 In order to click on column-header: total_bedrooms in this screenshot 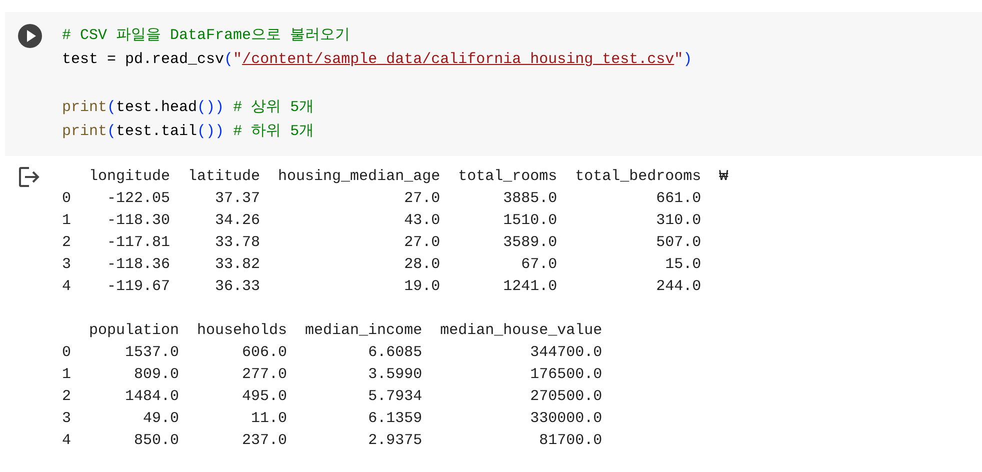, I will do `click(638, 177)`.